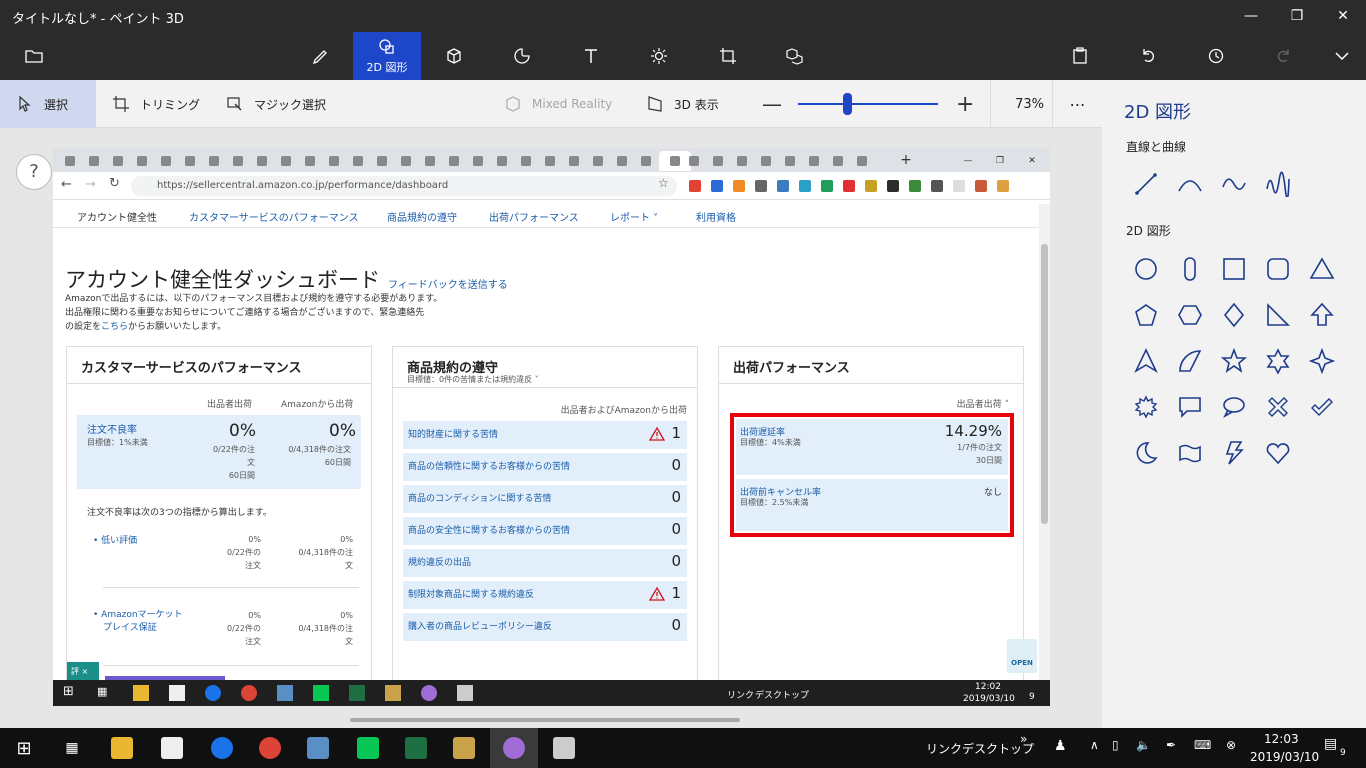 This screenshot has height=768, width=1366. I want to click on hexagon-shape, so click(1190, 315).